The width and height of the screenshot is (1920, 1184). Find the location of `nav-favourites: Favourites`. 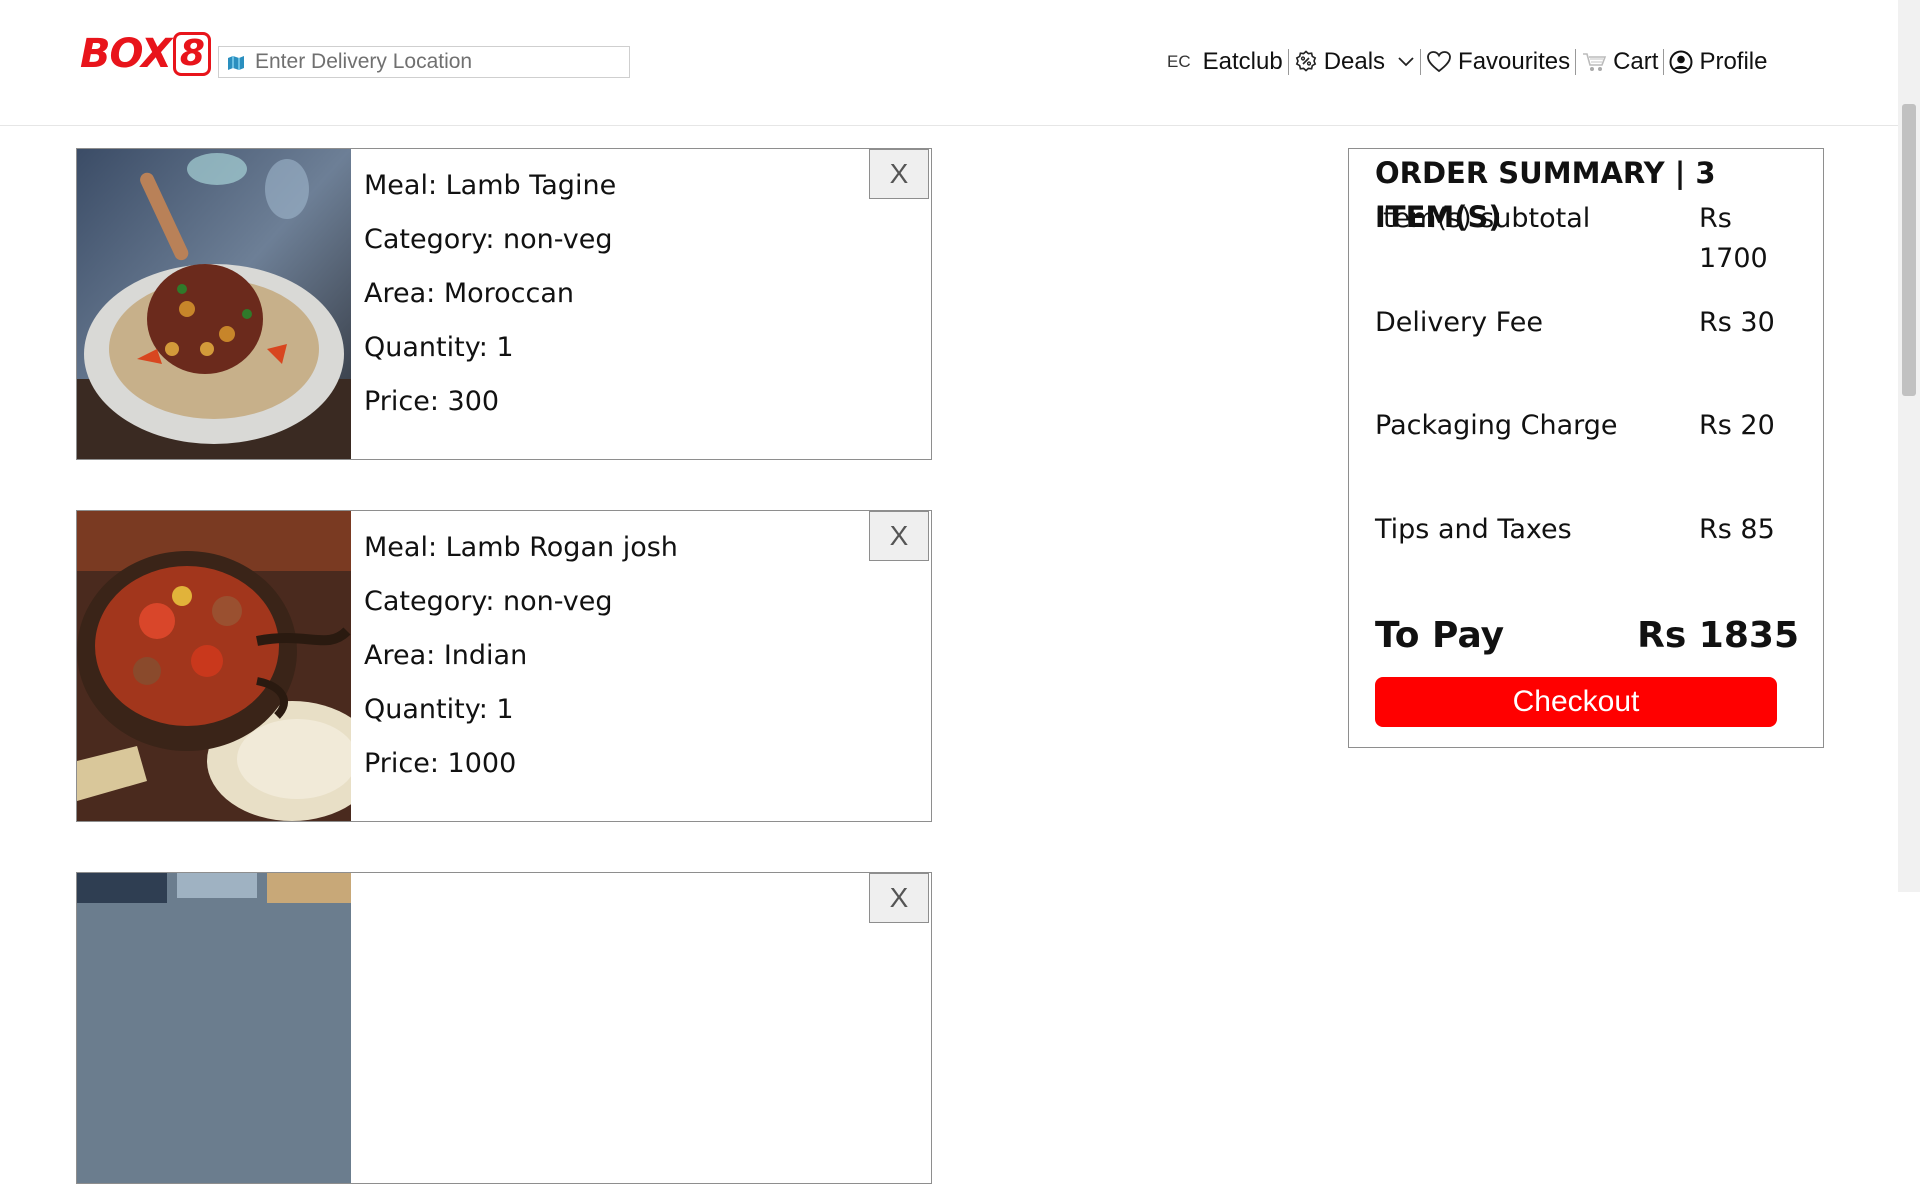

nav-favourites: Favourites is located at coordinates (1498, 62).